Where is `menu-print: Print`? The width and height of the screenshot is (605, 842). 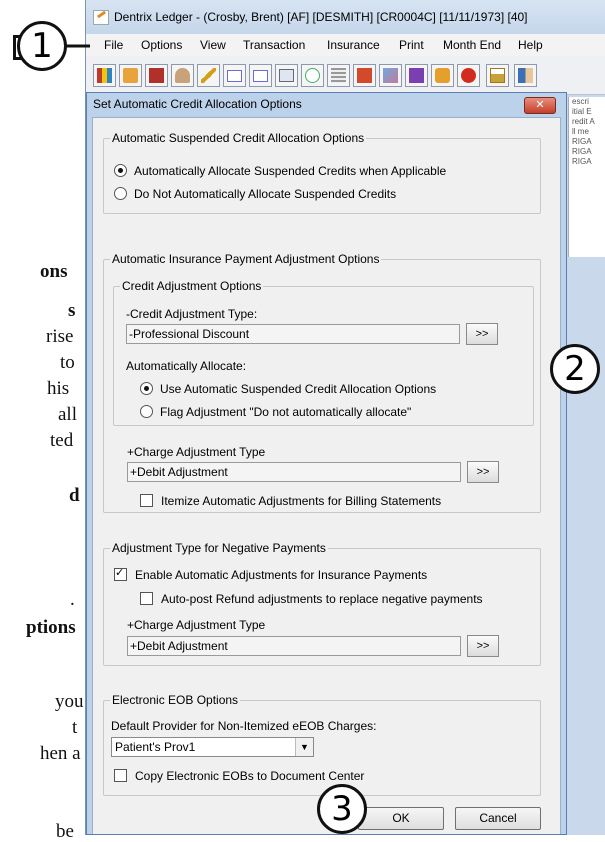 menu-print: Print is located at coordinates (411, 45).